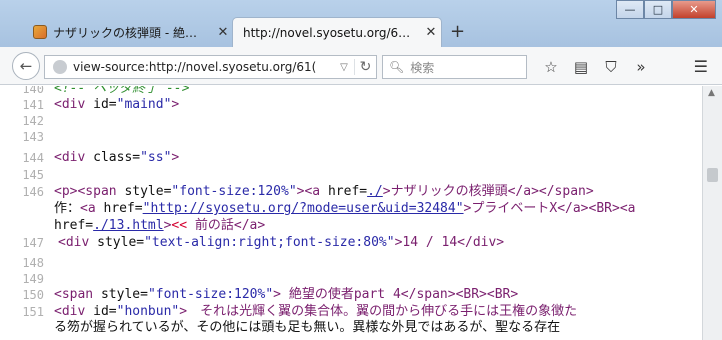 The image size is (722, 340). I want to click on source-link: ./, so click(375, 191).